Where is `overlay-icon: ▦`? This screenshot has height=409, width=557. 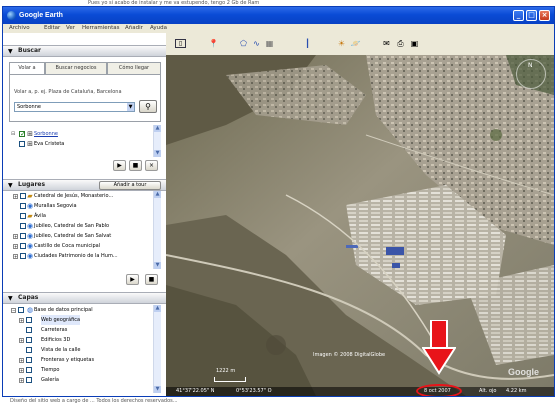
overlay-icon: ▦ is located at coordinates (269, 44).